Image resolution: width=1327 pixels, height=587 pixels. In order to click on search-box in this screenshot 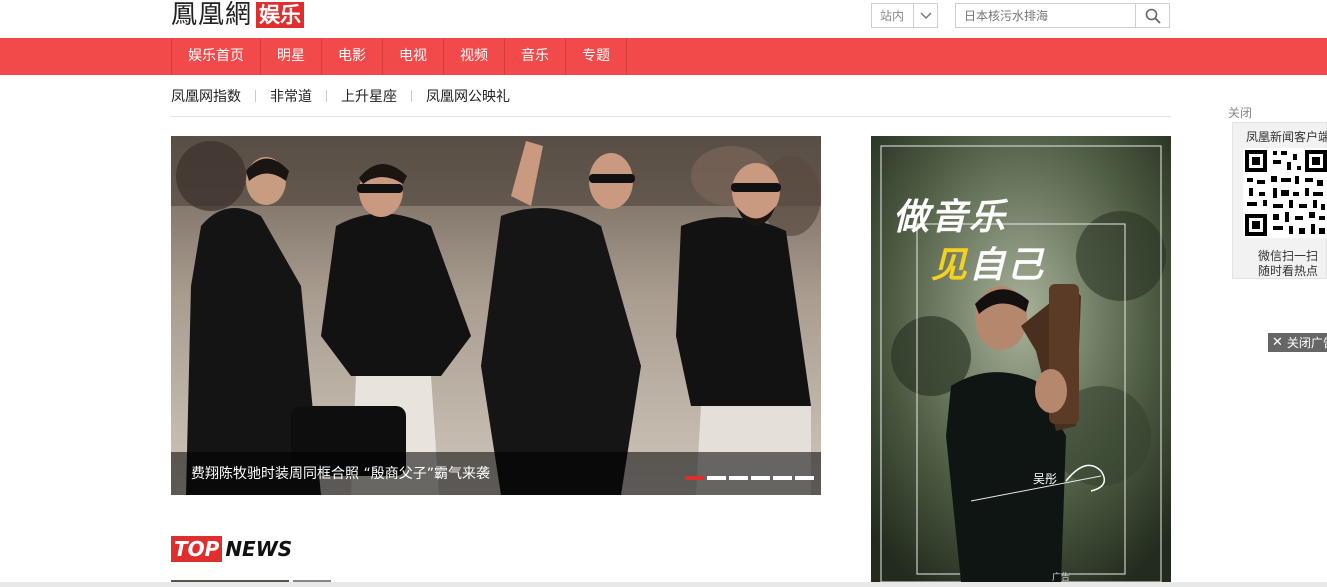, I will do `click(1062, 15)`.